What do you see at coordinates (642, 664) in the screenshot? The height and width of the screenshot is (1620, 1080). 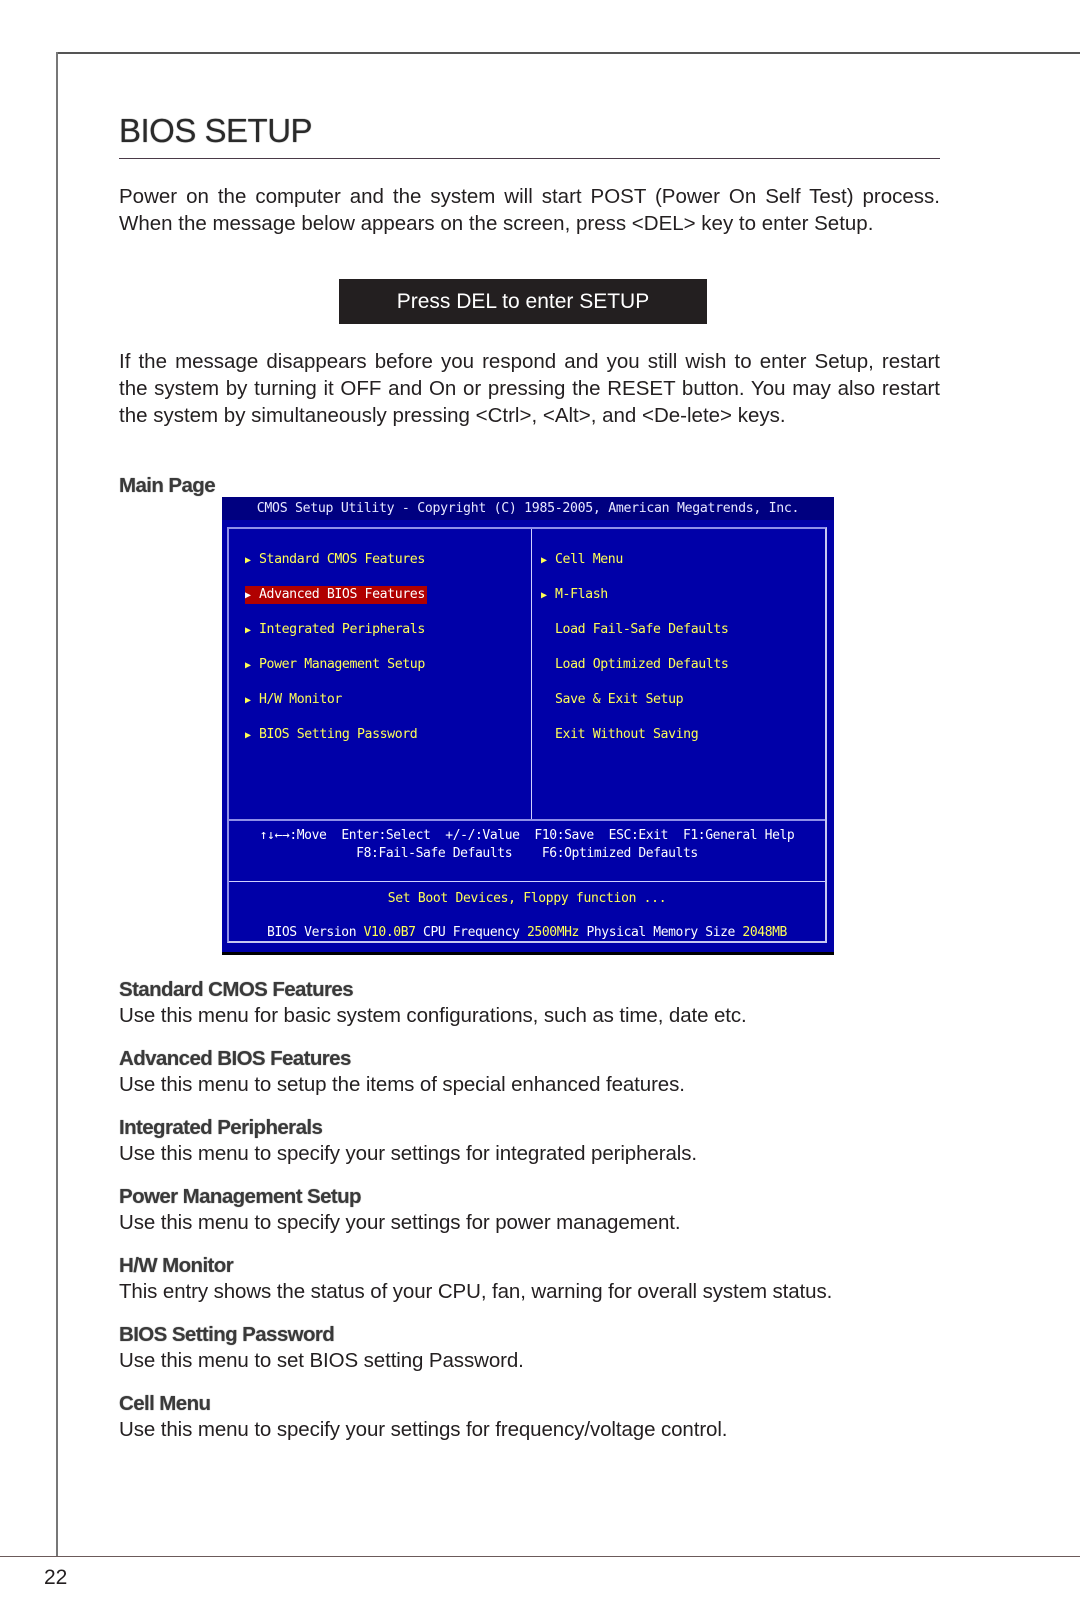 I see `bios-right-menu-item-label: Load Optimized Defaults` at bounding box center [642, 664].